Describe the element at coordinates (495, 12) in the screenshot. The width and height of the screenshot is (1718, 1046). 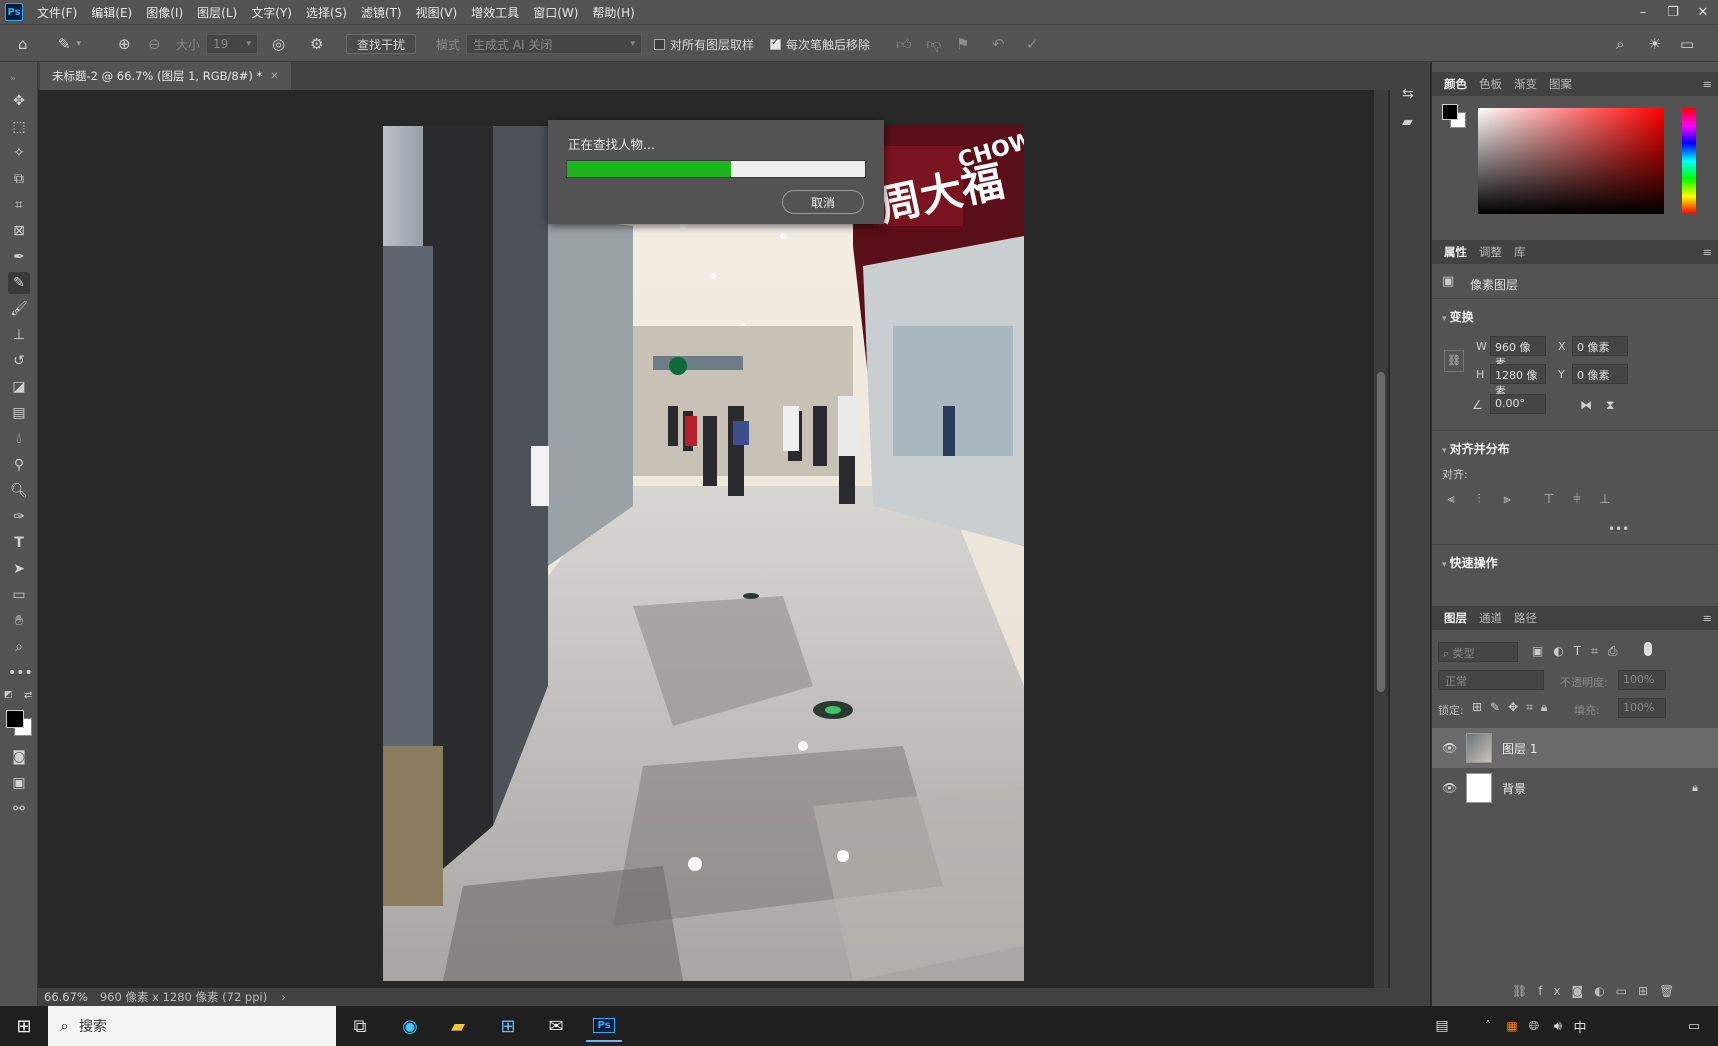
I see `menu-plugins: 增效工具` at that location.